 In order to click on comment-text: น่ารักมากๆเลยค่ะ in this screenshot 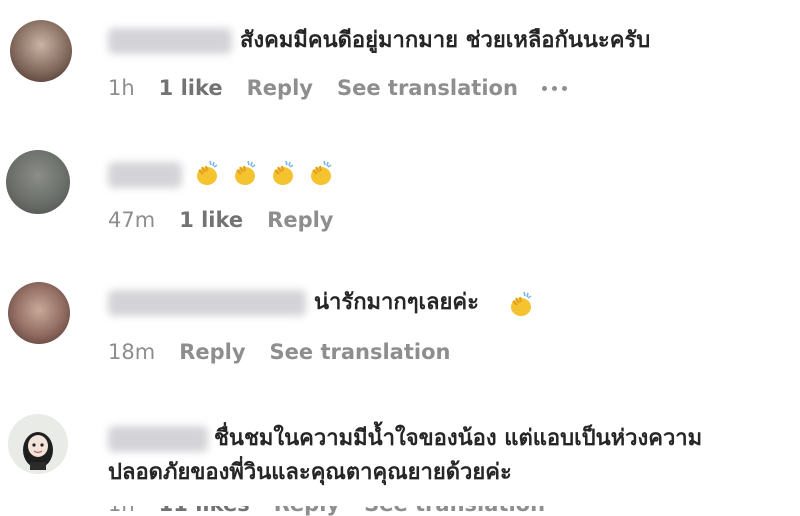, I will do `click(396, 302)`.